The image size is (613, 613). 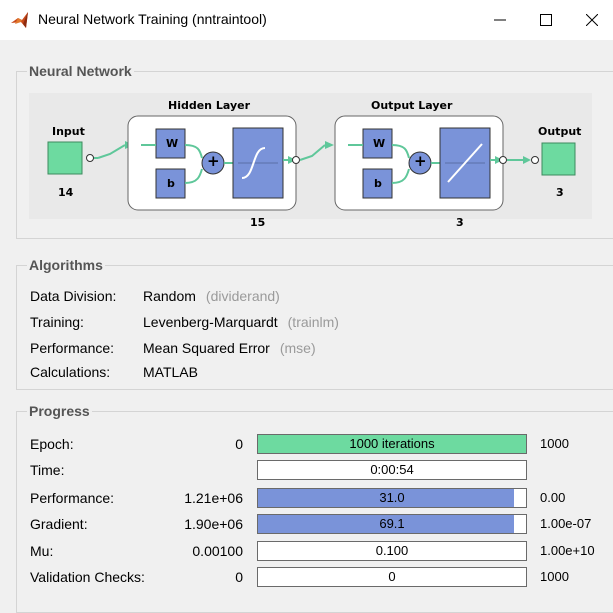 I want to click on progress-end-value: 1.00e-07, so click(x=566, y=523).